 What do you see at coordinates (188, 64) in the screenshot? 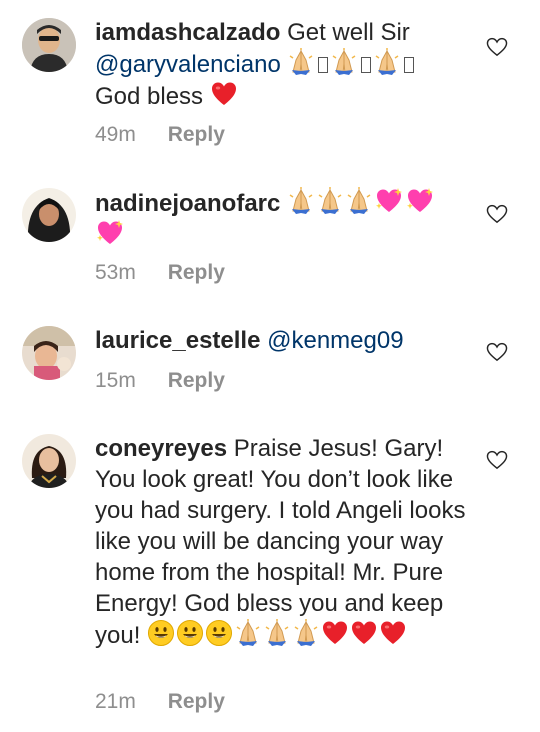
I see `comment-mention: @garyvalenciano` at bounding box center [188, 64].